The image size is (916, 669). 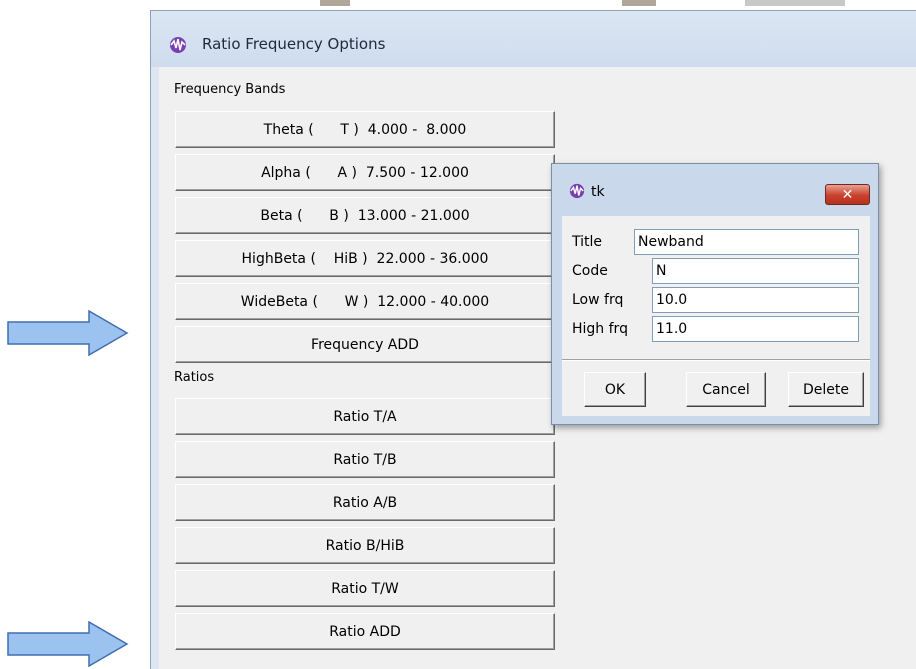 I want to click on window-title-bar: Ratio Frequency Options, so click(x=533, y=39).